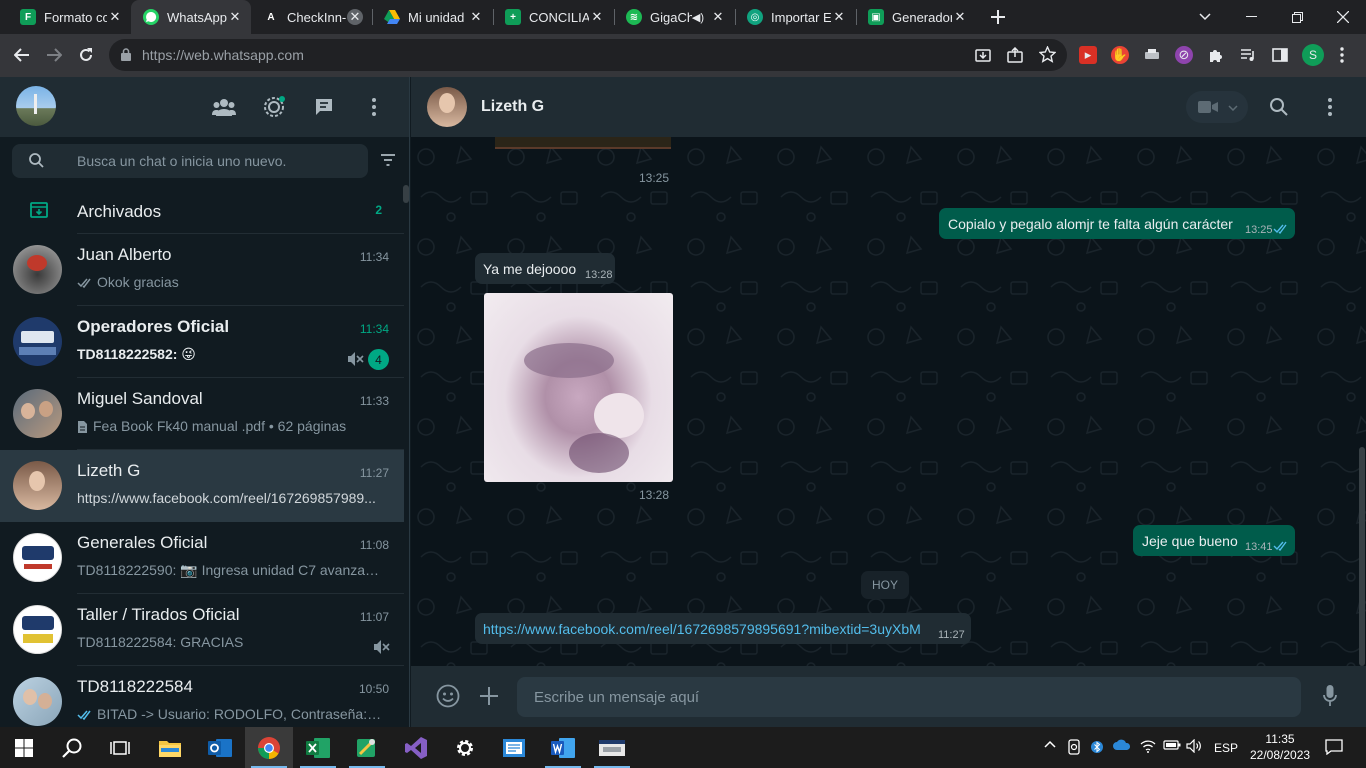 This screenshot has height=768, width=1366. What do you see at coordinates (367, 747) in the screenshot?
I see `excel-tools-icon` at bounding box center [367, 747].